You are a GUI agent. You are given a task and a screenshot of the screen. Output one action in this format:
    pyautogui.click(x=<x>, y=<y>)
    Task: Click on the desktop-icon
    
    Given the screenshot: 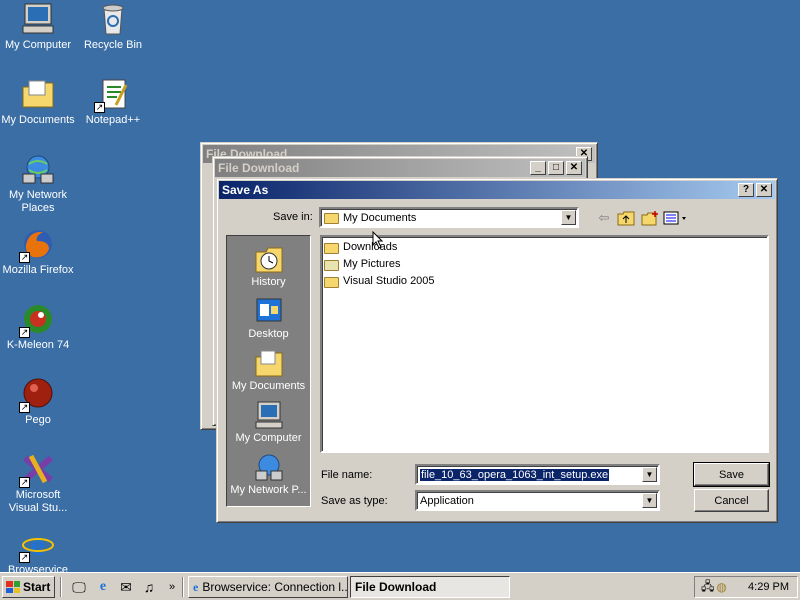 What is the action you would take?
    pyautogui.click(x=269, y=311)
    